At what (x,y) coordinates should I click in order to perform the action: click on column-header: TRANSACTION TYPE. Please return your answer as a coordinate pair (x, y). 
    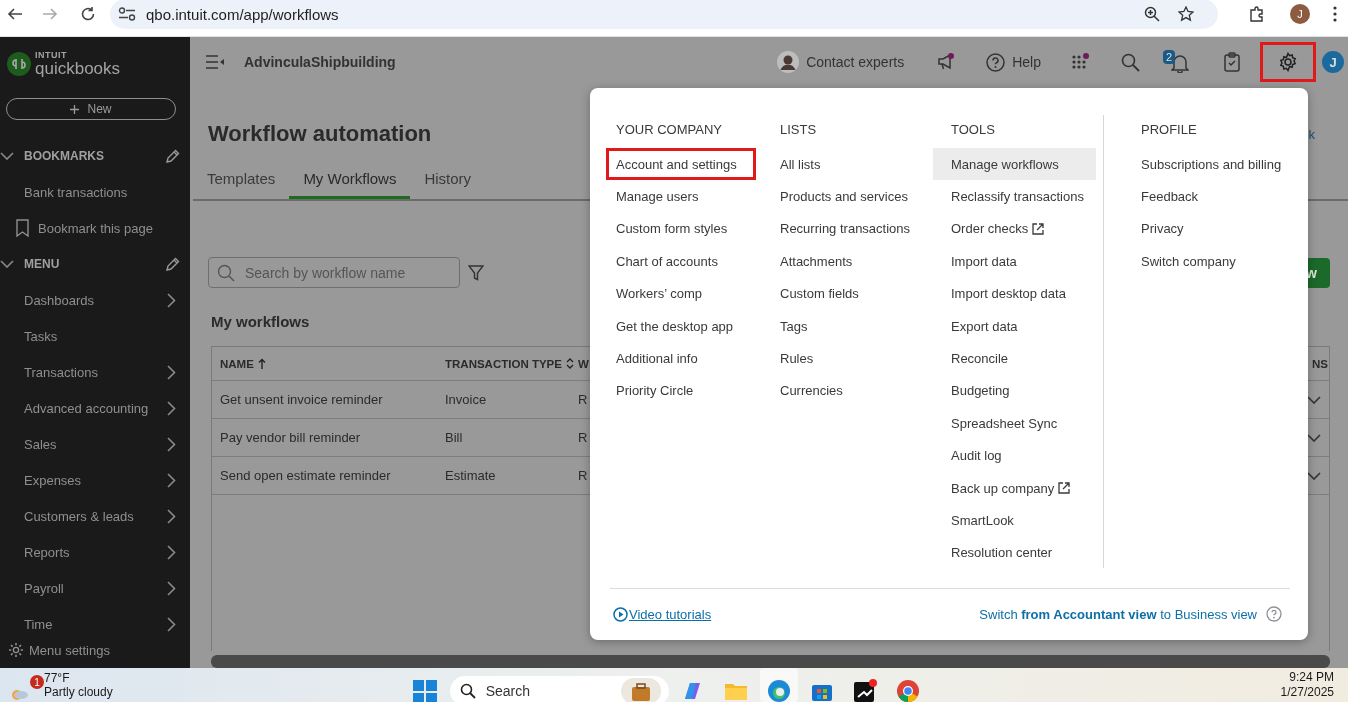
    Looking at the image, I should click on (503, 363).